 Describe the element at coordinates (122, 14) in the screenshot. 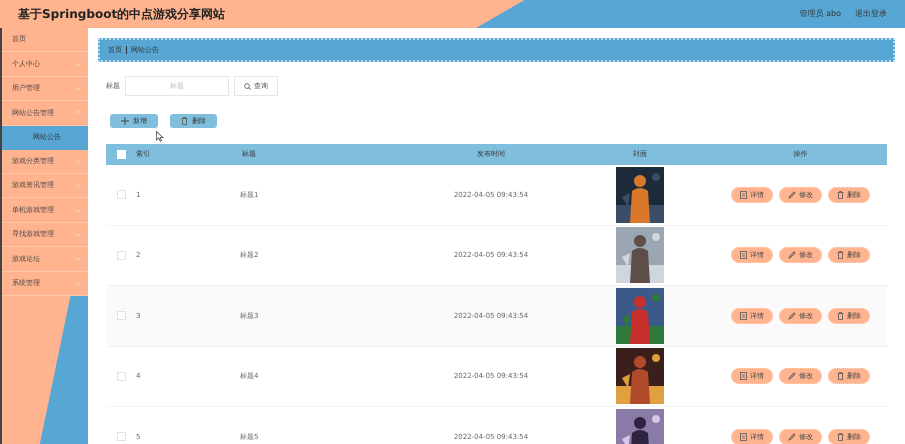

I see `site-title: 基于Springboot的中点游戏分享网站` at that location.